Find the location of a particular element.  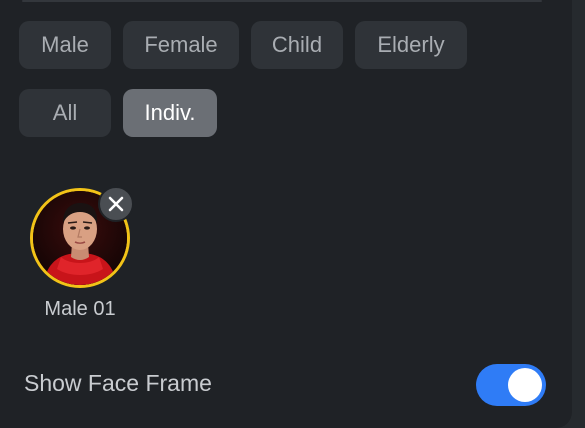

remove-face-button is located at coordinates (116, 204).